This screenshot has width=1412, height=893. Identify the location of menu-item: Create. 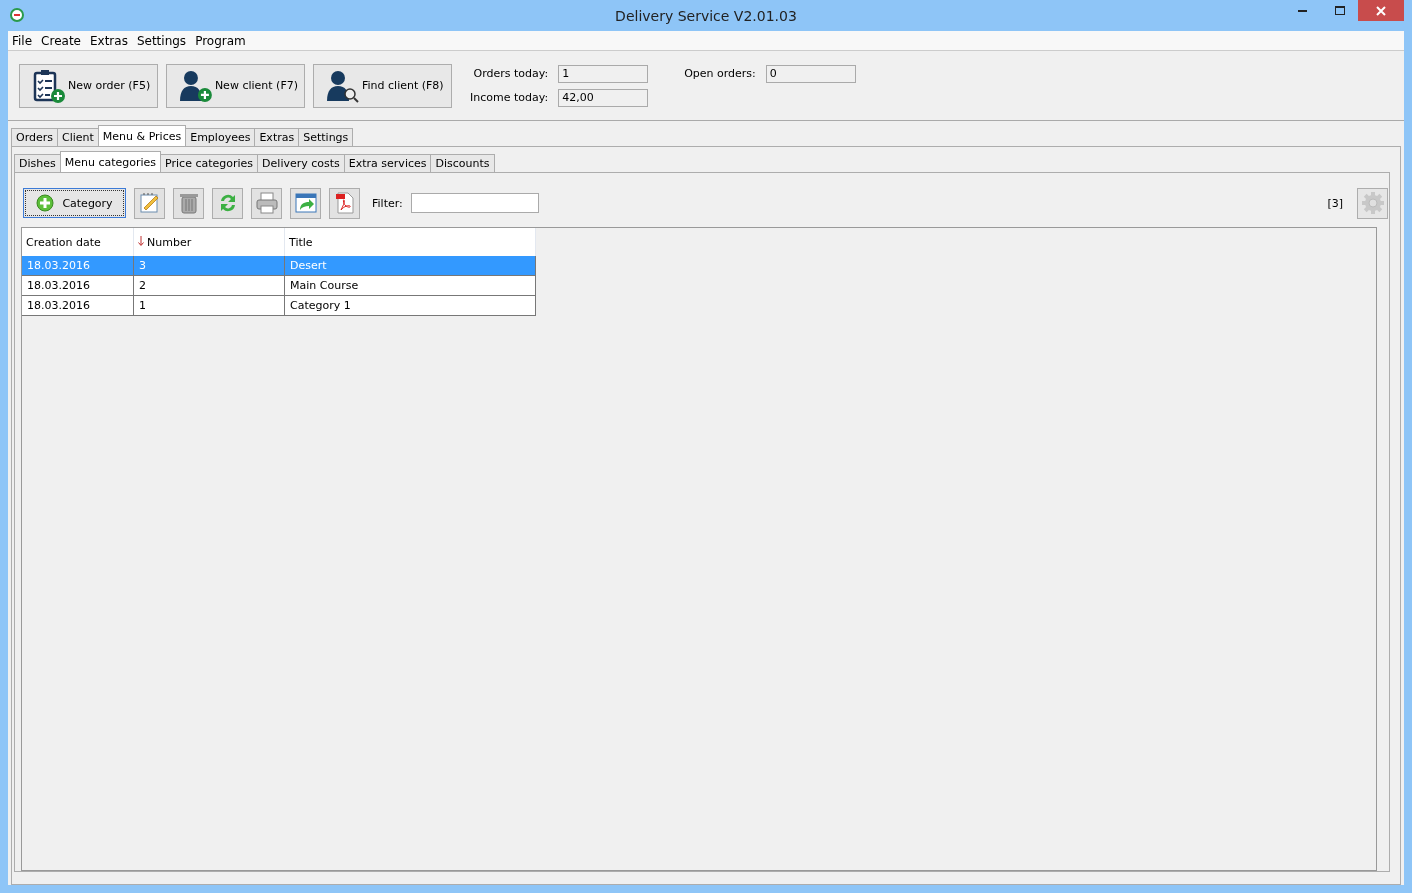
(61, 40).